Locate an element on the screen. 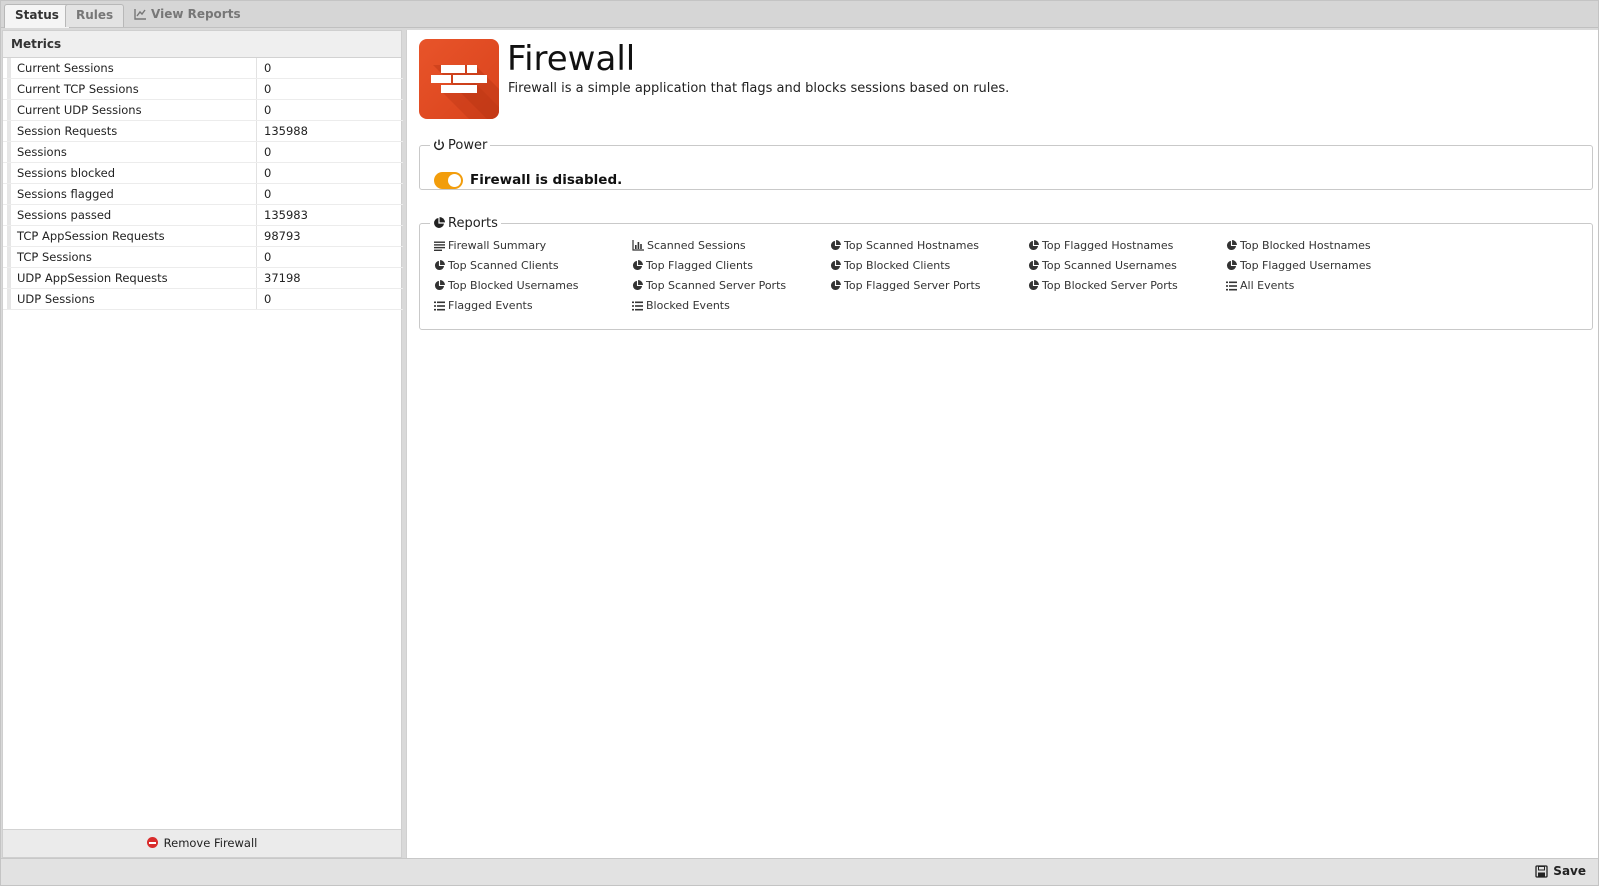 The width and height of the screenshot is (1599, 886). metric-value: 98793 is located at coordinates (282, 236).